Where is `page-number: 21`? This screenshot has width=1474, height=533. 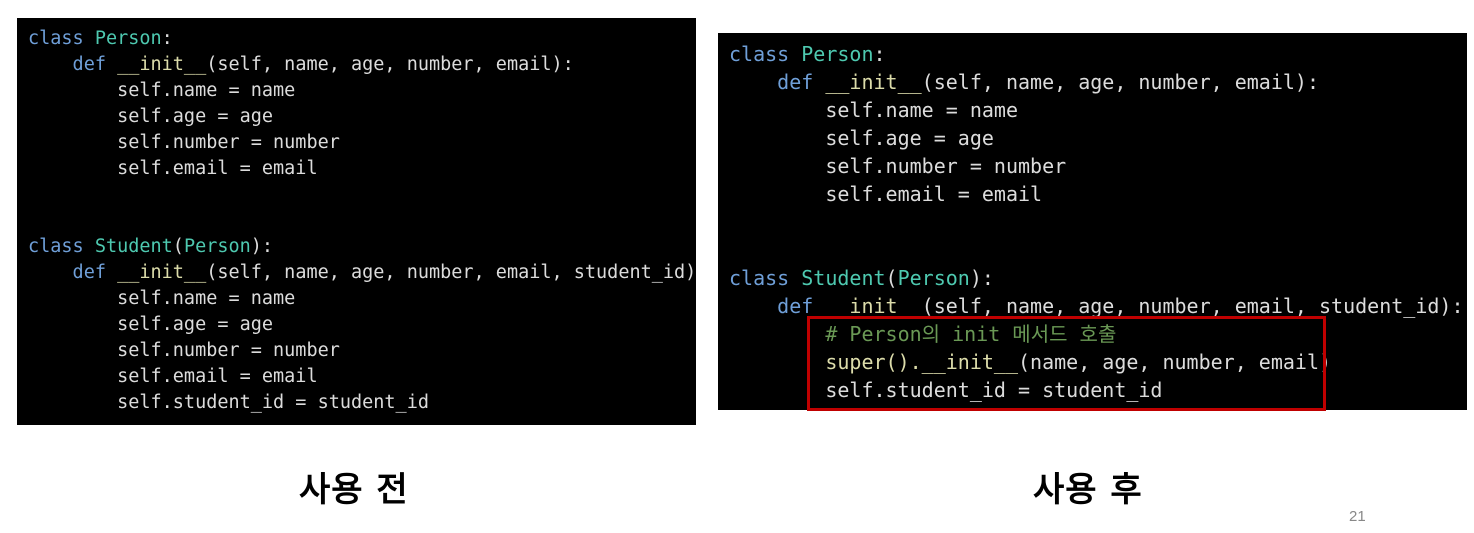
page-number: 21 is located at coordinates (1357, 516).